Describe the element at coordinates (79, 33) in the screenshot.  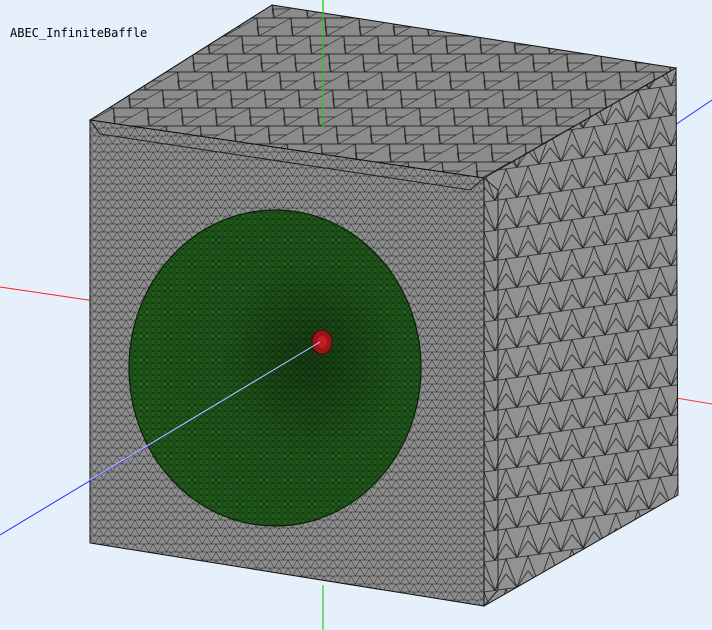
I see `model-title: ABEC_InfiniteBaffle` at that location.